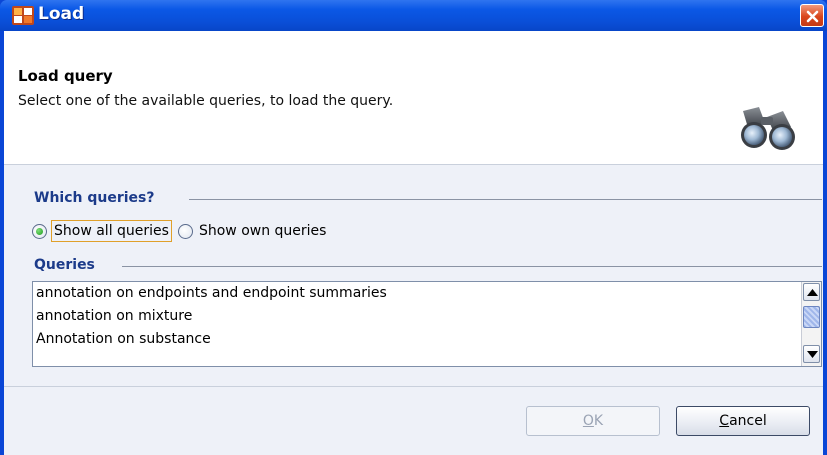  Describe the element at coordinates (472, 266) in the screenshot. I see `queries-divider` at that location.